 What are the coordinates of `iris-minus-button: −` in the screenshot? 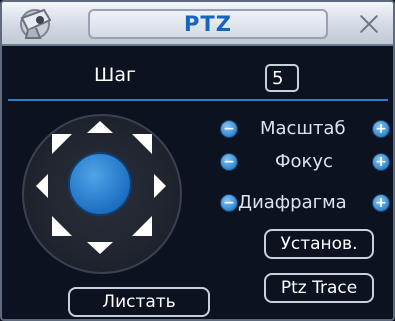 It's located at (229, 203).